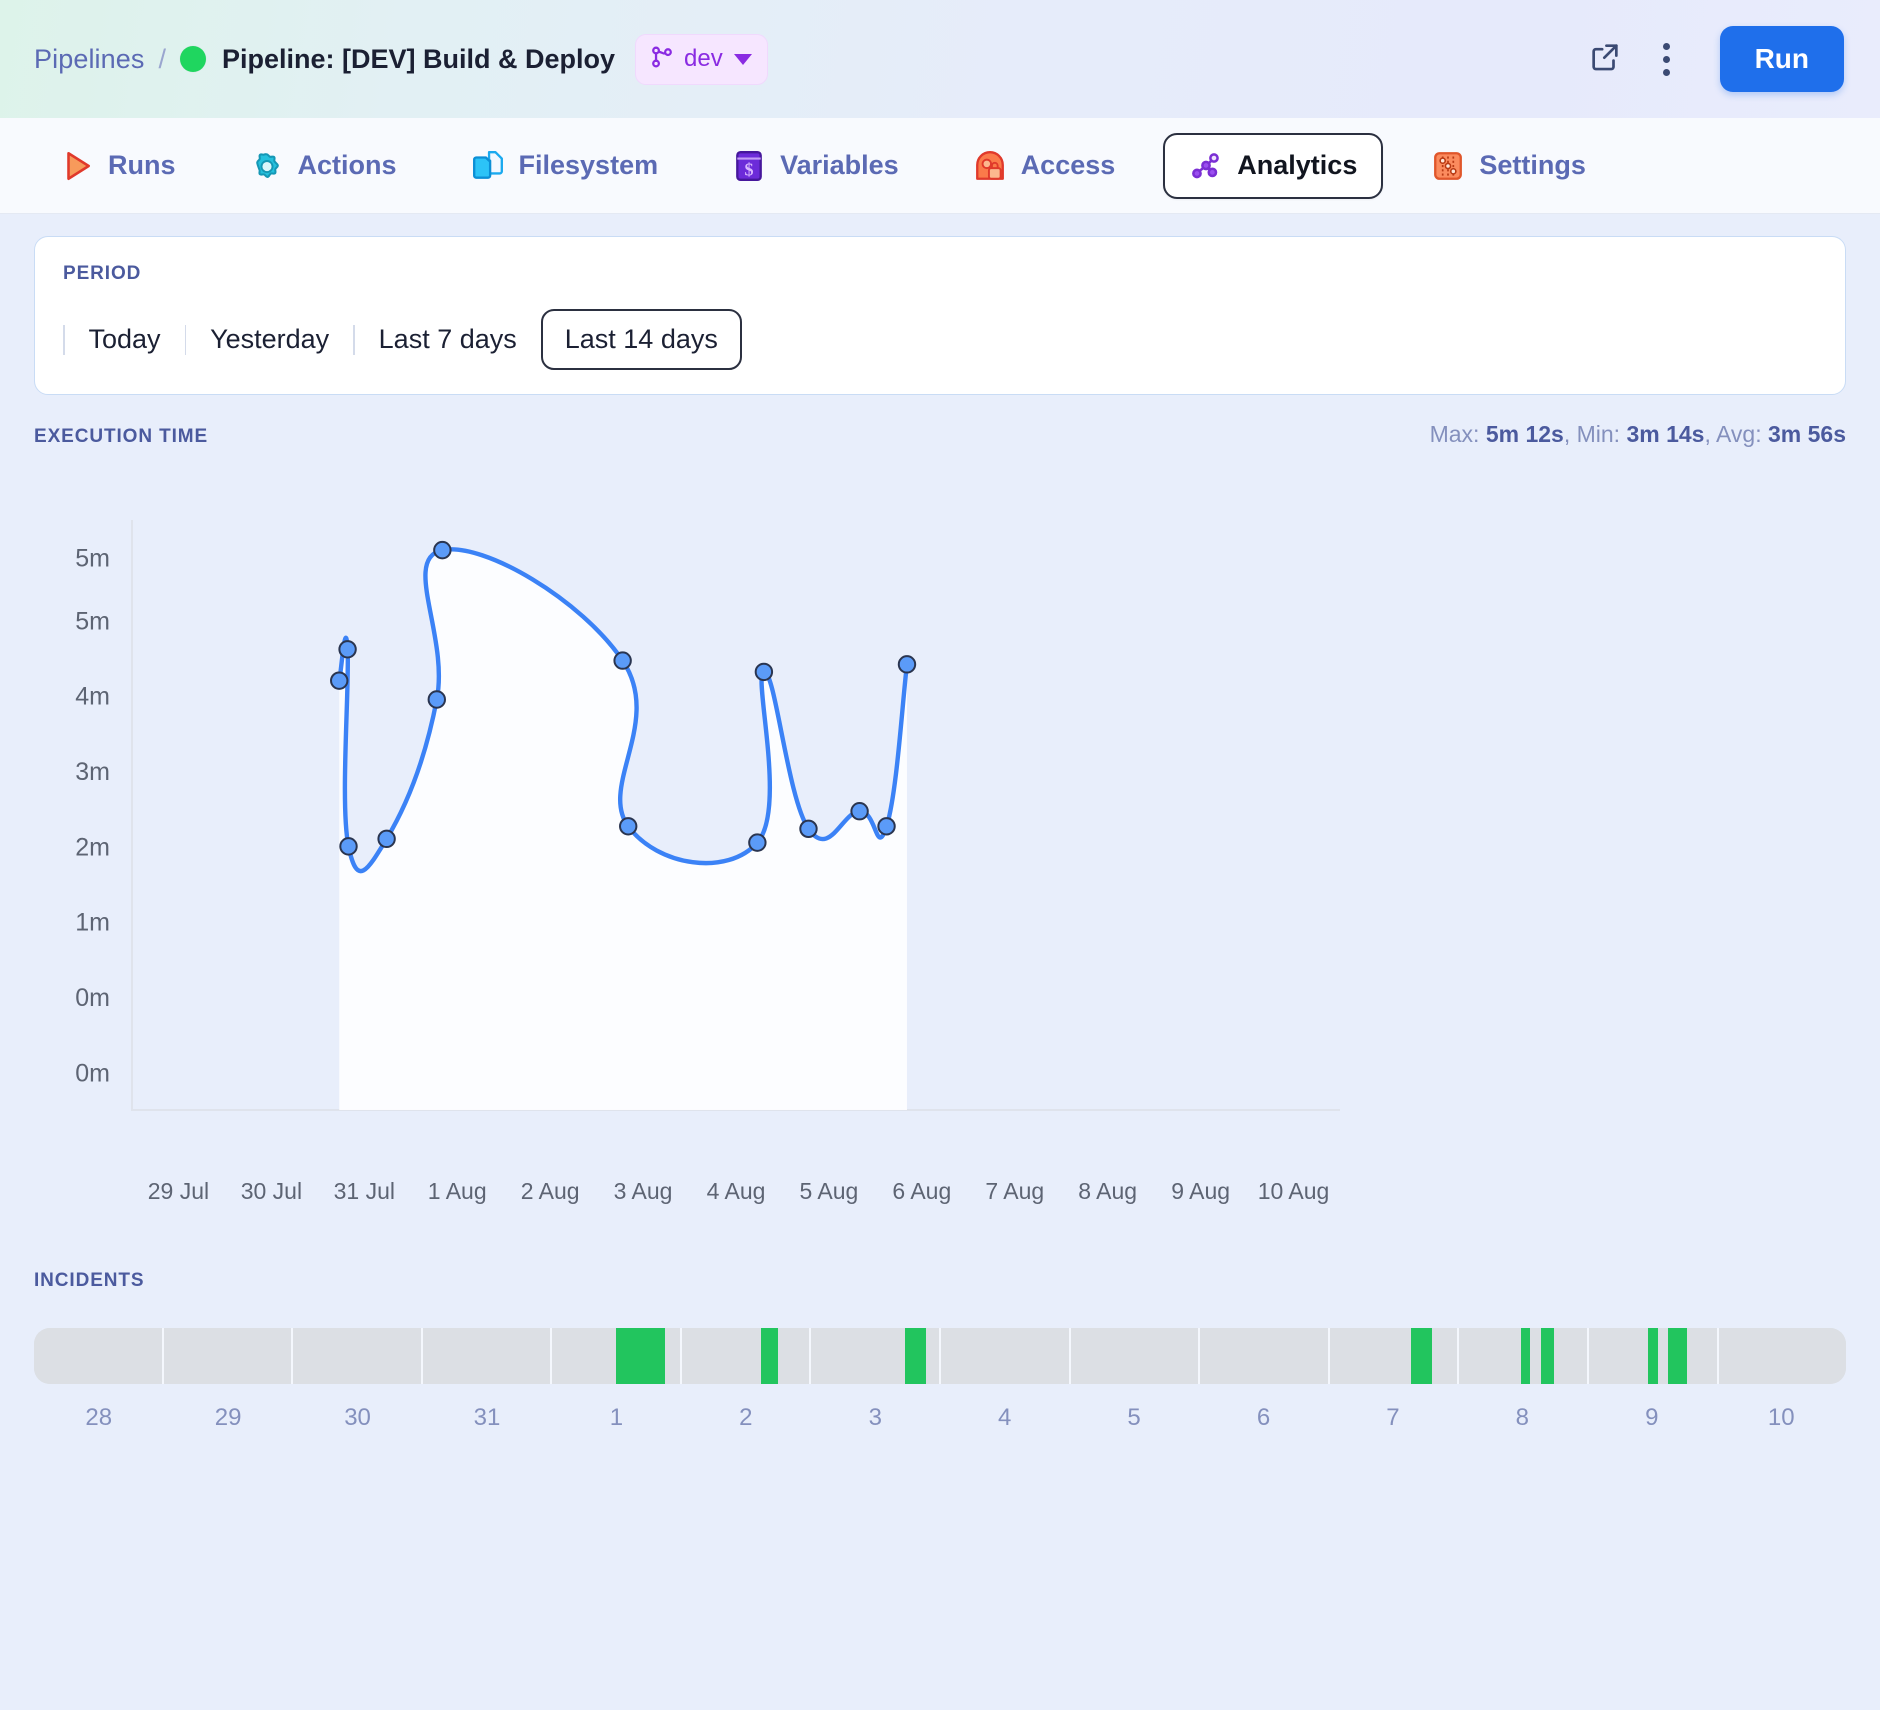  I want to click on incident-day-label: 31, so click(487, 1417).